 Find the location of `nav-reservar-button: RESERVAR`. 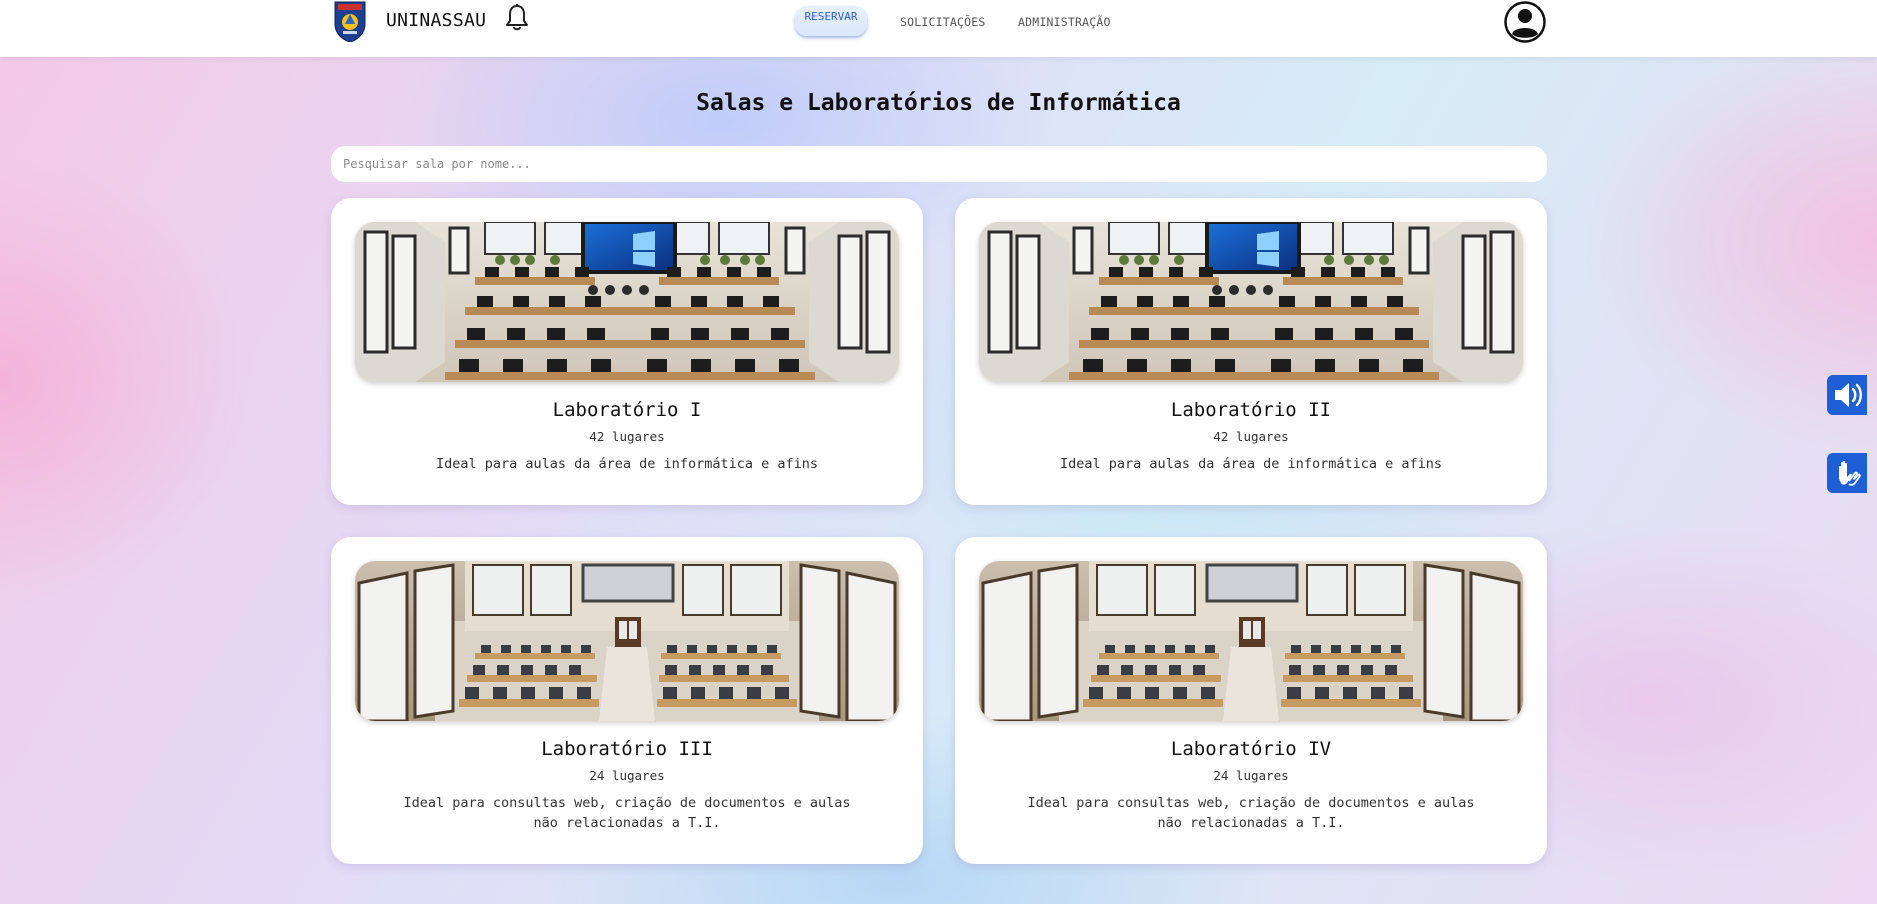

nav-reservar-button: RESERVAR is located at coordinates (831, 21).